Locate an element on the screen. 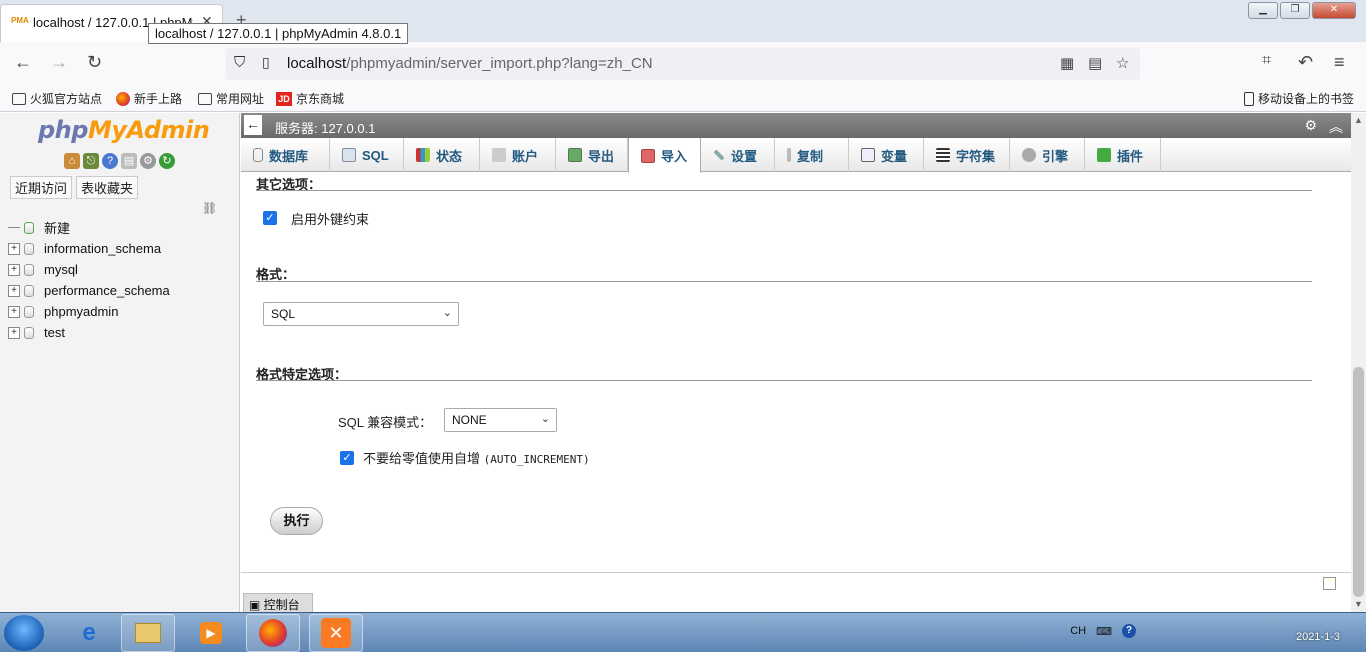 Image resolution: width=1366 pixels, height=652 pixels. shield-icon: ⛉ is located at coordinates (239, 62).